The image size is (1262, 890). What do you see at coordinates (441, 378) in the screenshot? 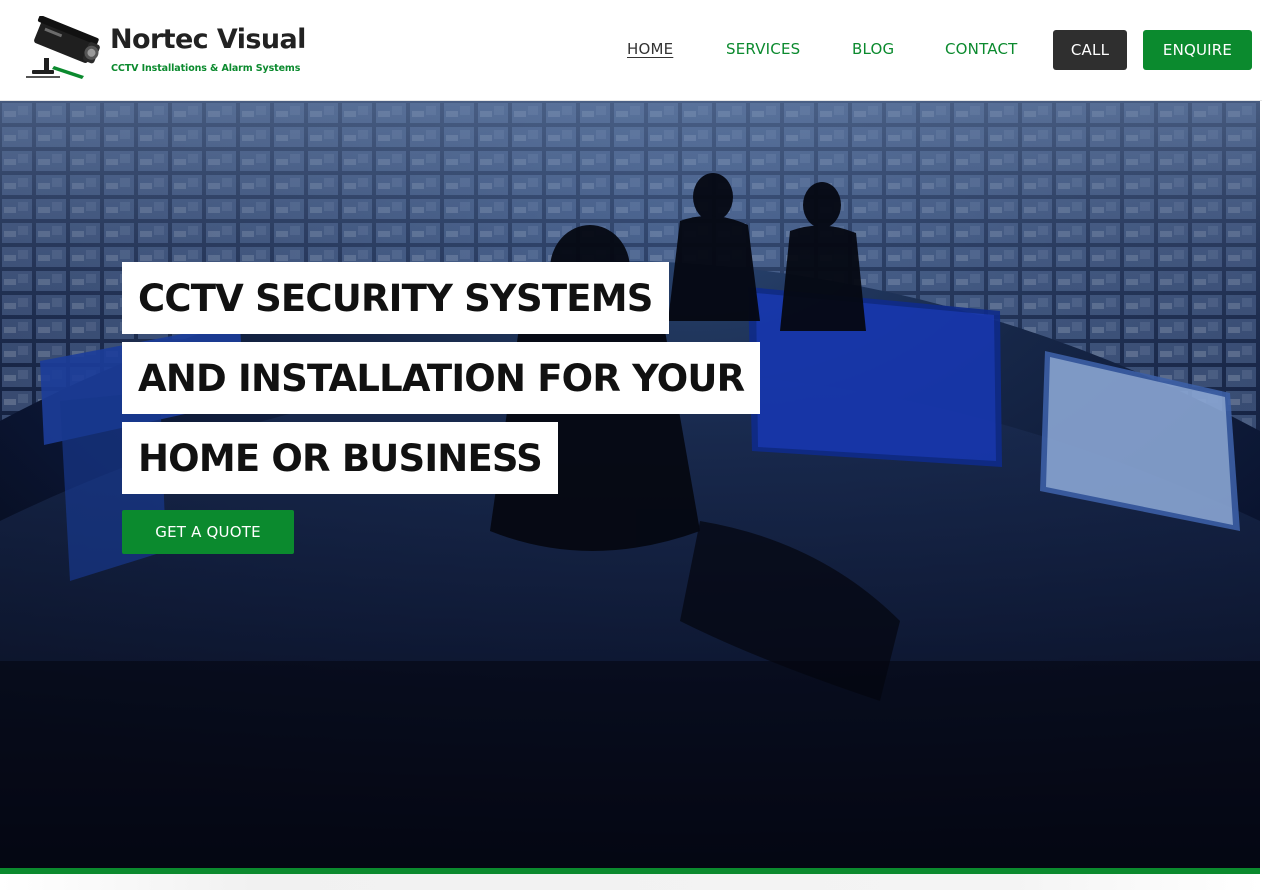
I see `hero-headline-line-2: AND INSTALLATION FOR YOUR` at bounding box center [441, 378].